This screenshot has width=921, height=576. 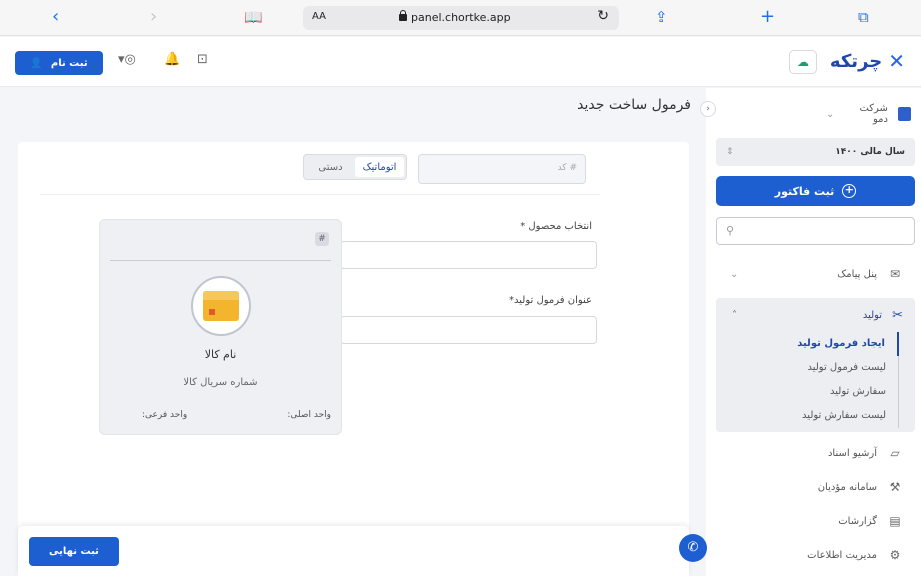 I want to click on building-icon, so click(x=904, y=114).